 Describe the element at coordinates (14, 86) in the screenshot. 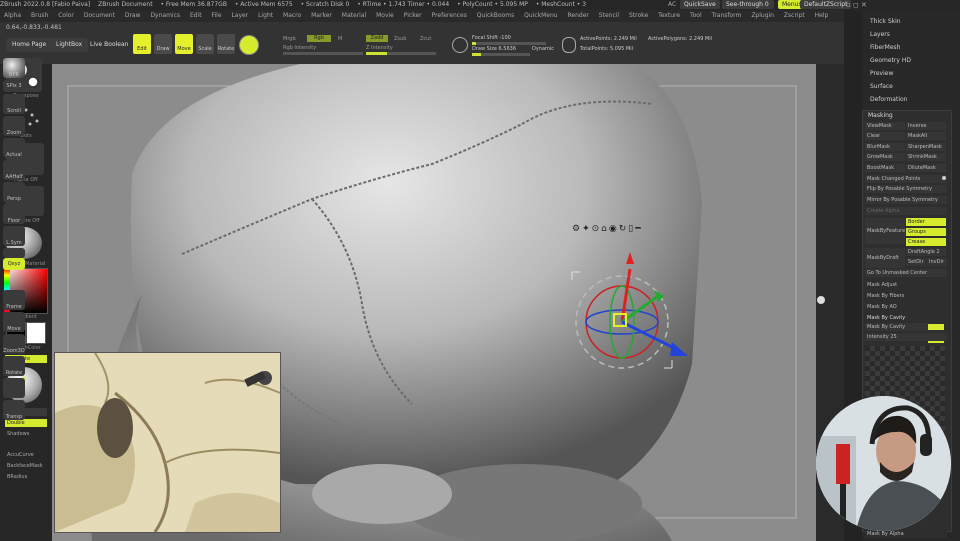

I see `spix-button: SPix 3` at that location.